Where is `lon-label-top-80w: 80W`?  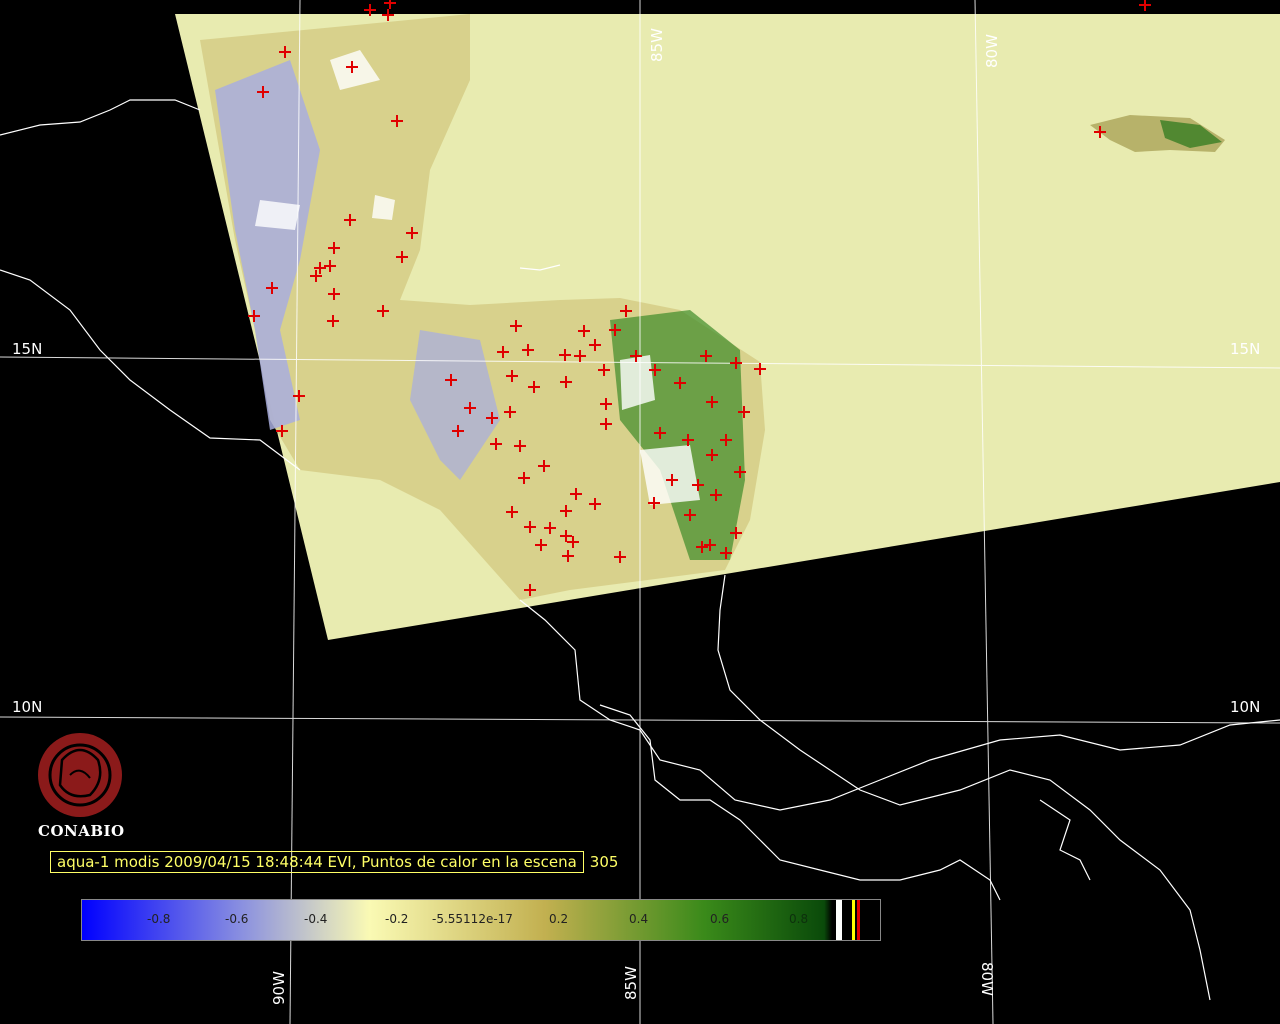
lon-label-top-80w: 80W is located at coordinates (992, 51).